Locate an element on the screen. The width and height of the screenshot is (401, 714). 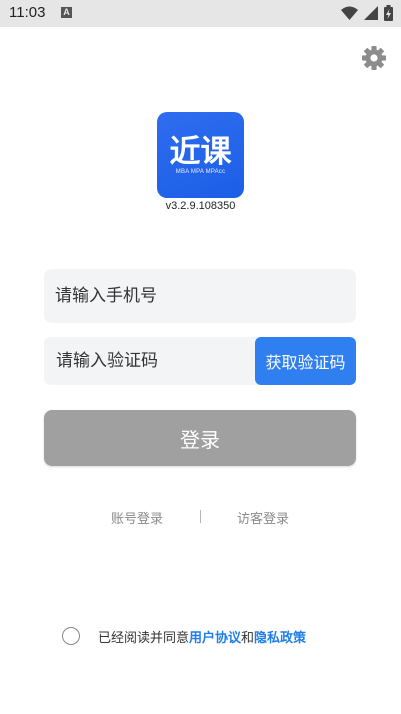
logo-title: 近课 is located at coordinates (200, 152).